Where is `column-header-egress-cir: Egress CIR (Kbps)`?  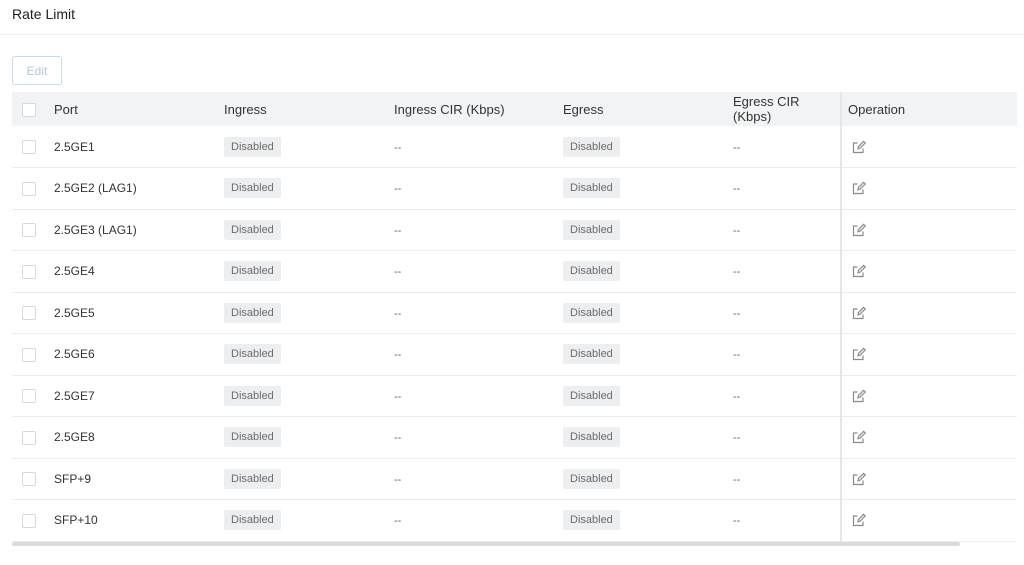
column-header-egress-cir: Egress CIR (Kbps) is located at coordinates (787, 109).